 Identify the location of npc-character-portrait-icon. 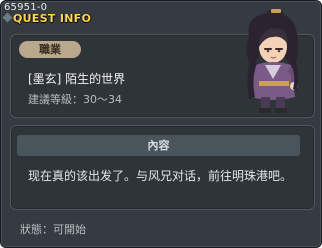
(272, 61).